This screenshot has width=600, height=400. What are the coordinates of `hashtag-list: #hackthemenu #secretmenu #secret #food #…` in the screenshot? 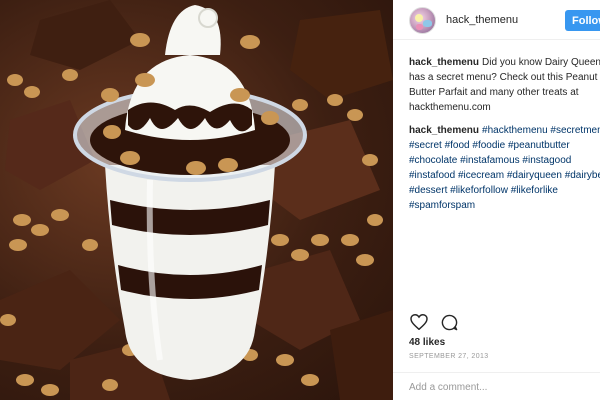 It's located at (504, 168).